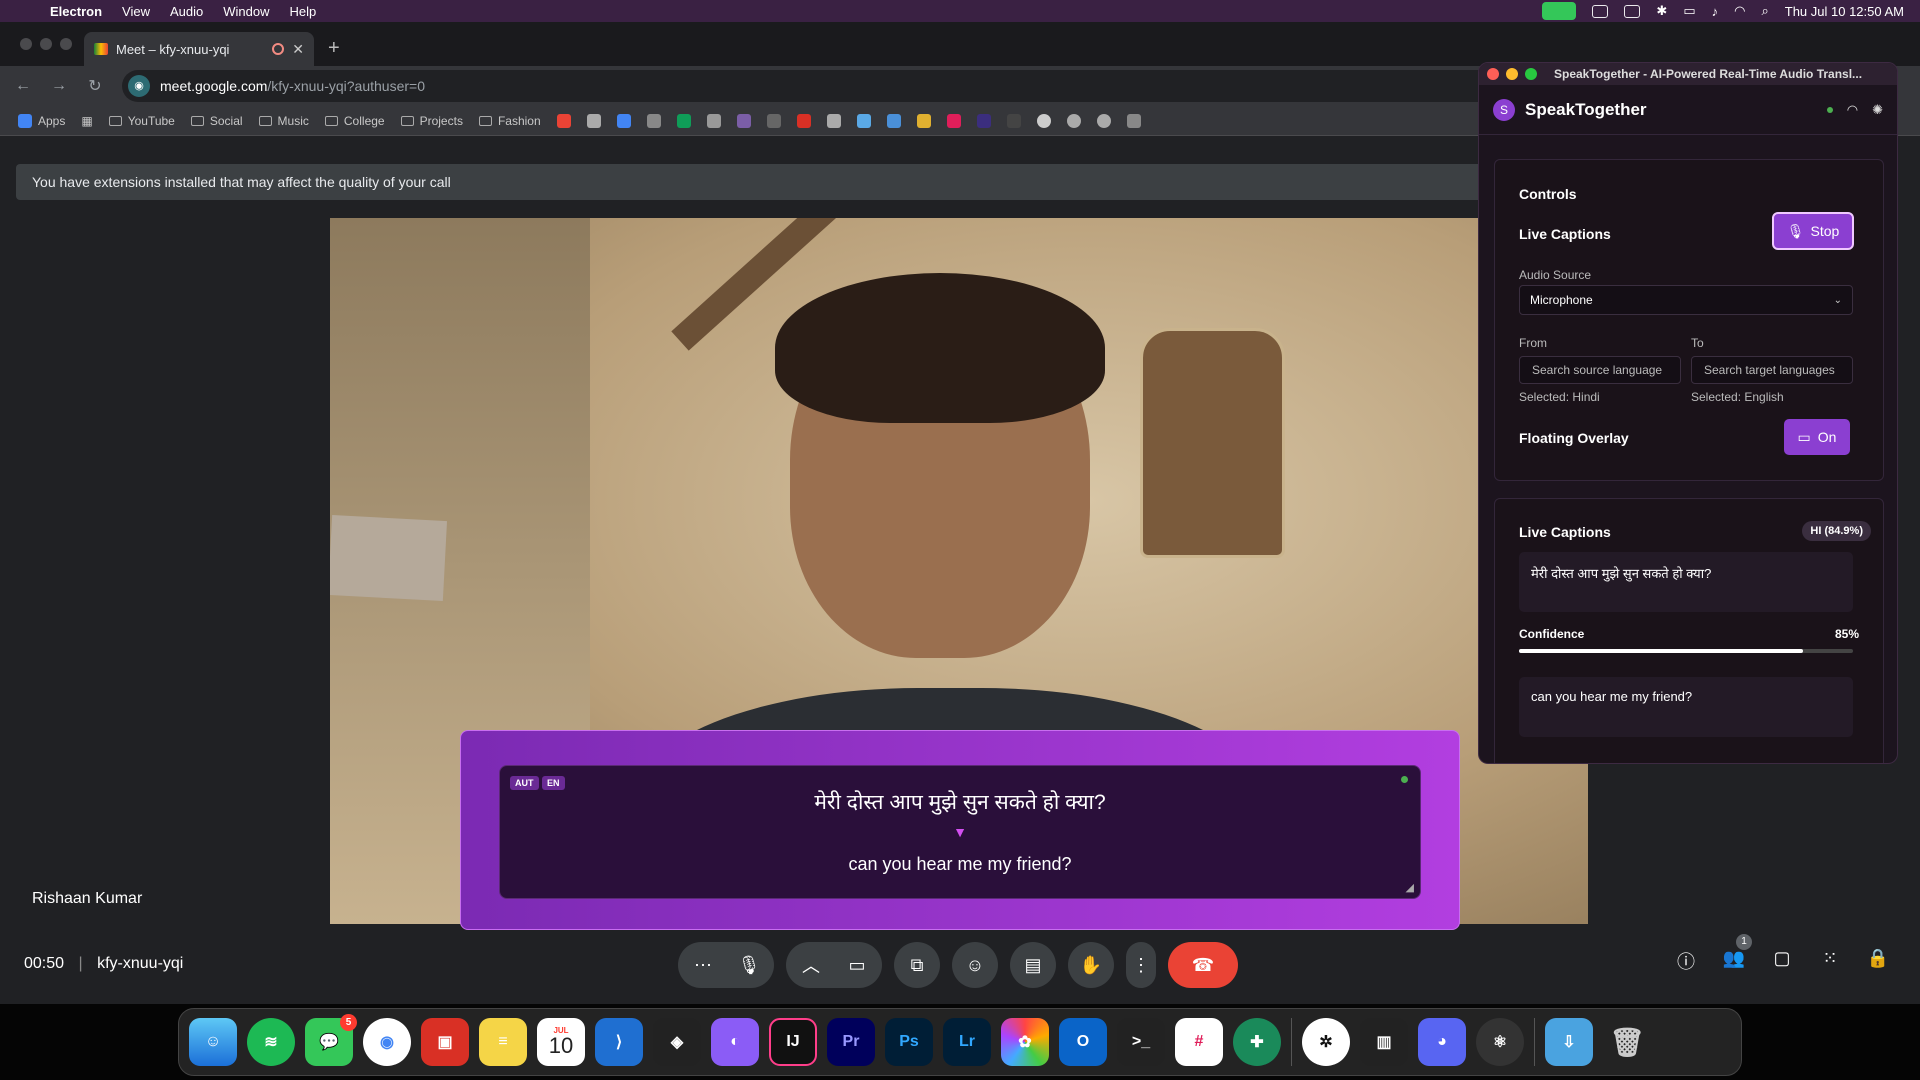 This screenshot has height=1080, width=1920. I want to click on resize-handle-icon: ◢, so click(1410, 887).